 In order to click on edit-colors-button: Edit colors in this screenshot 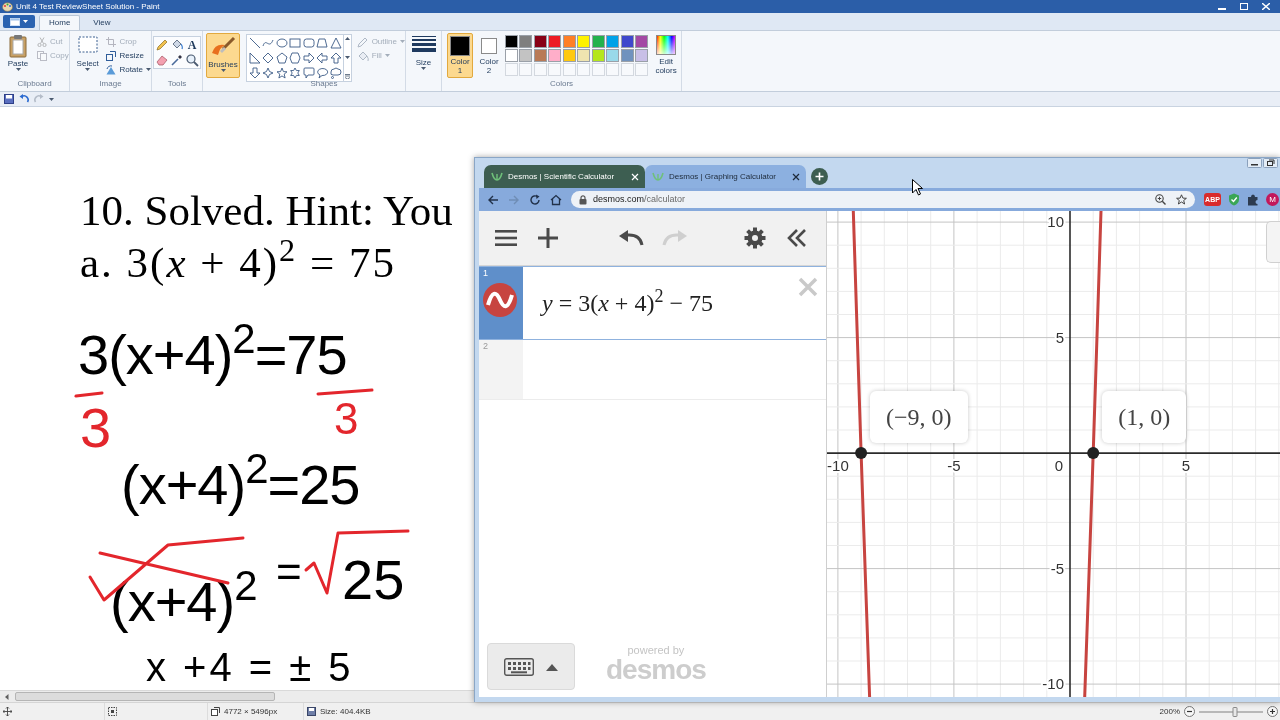, I will do `click(666, 54)`.